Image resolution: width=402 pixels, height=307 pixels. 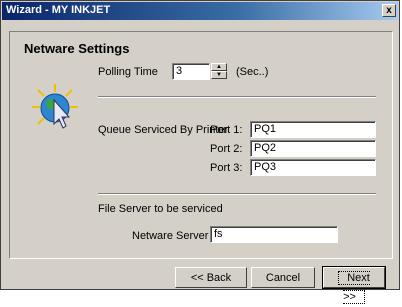 What do you see at coordinates (226, 168) in the screenshot?
I see `port-3-label: Port 3:` at bounding box center [226, 168].